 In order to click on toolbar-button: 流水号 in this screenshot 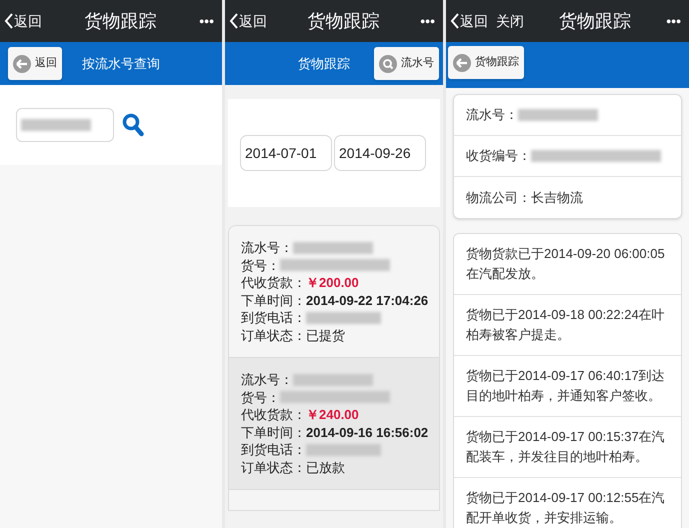, I will do `click(406, 63)`.